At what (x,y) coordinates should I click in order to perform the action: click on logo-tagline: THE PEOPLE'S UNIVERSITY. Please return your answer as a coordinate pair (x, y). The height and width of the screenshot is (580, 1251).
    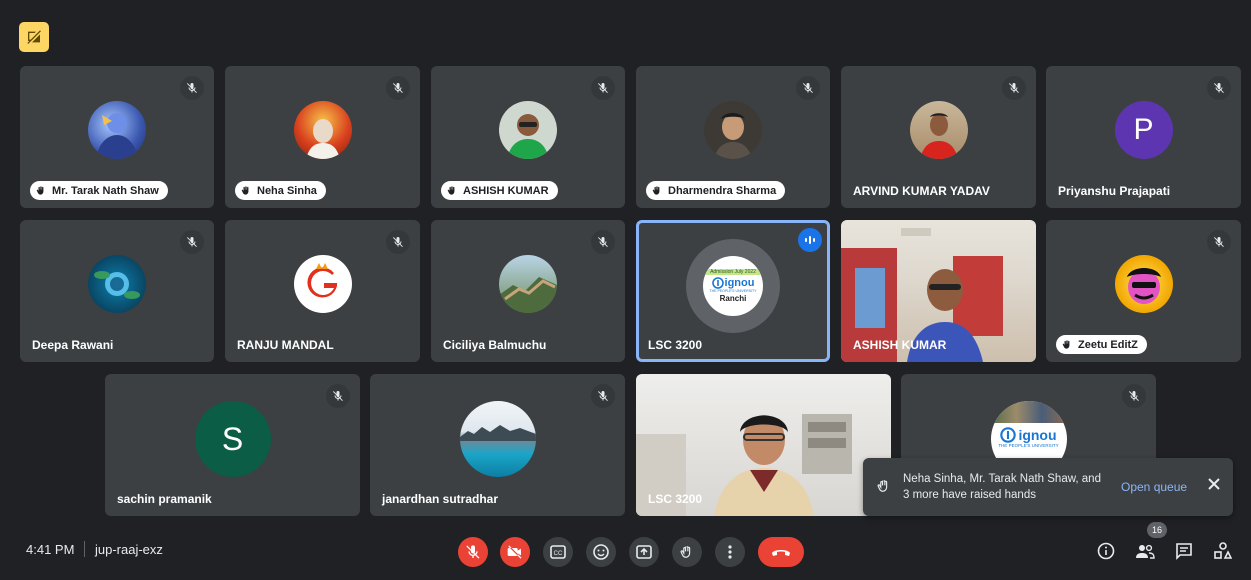
    Looking at the image, I should click on (733, 291).